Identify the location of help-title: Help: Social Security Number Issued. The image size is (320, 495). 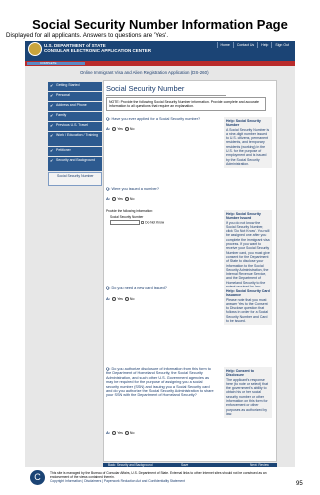
(243, 216).